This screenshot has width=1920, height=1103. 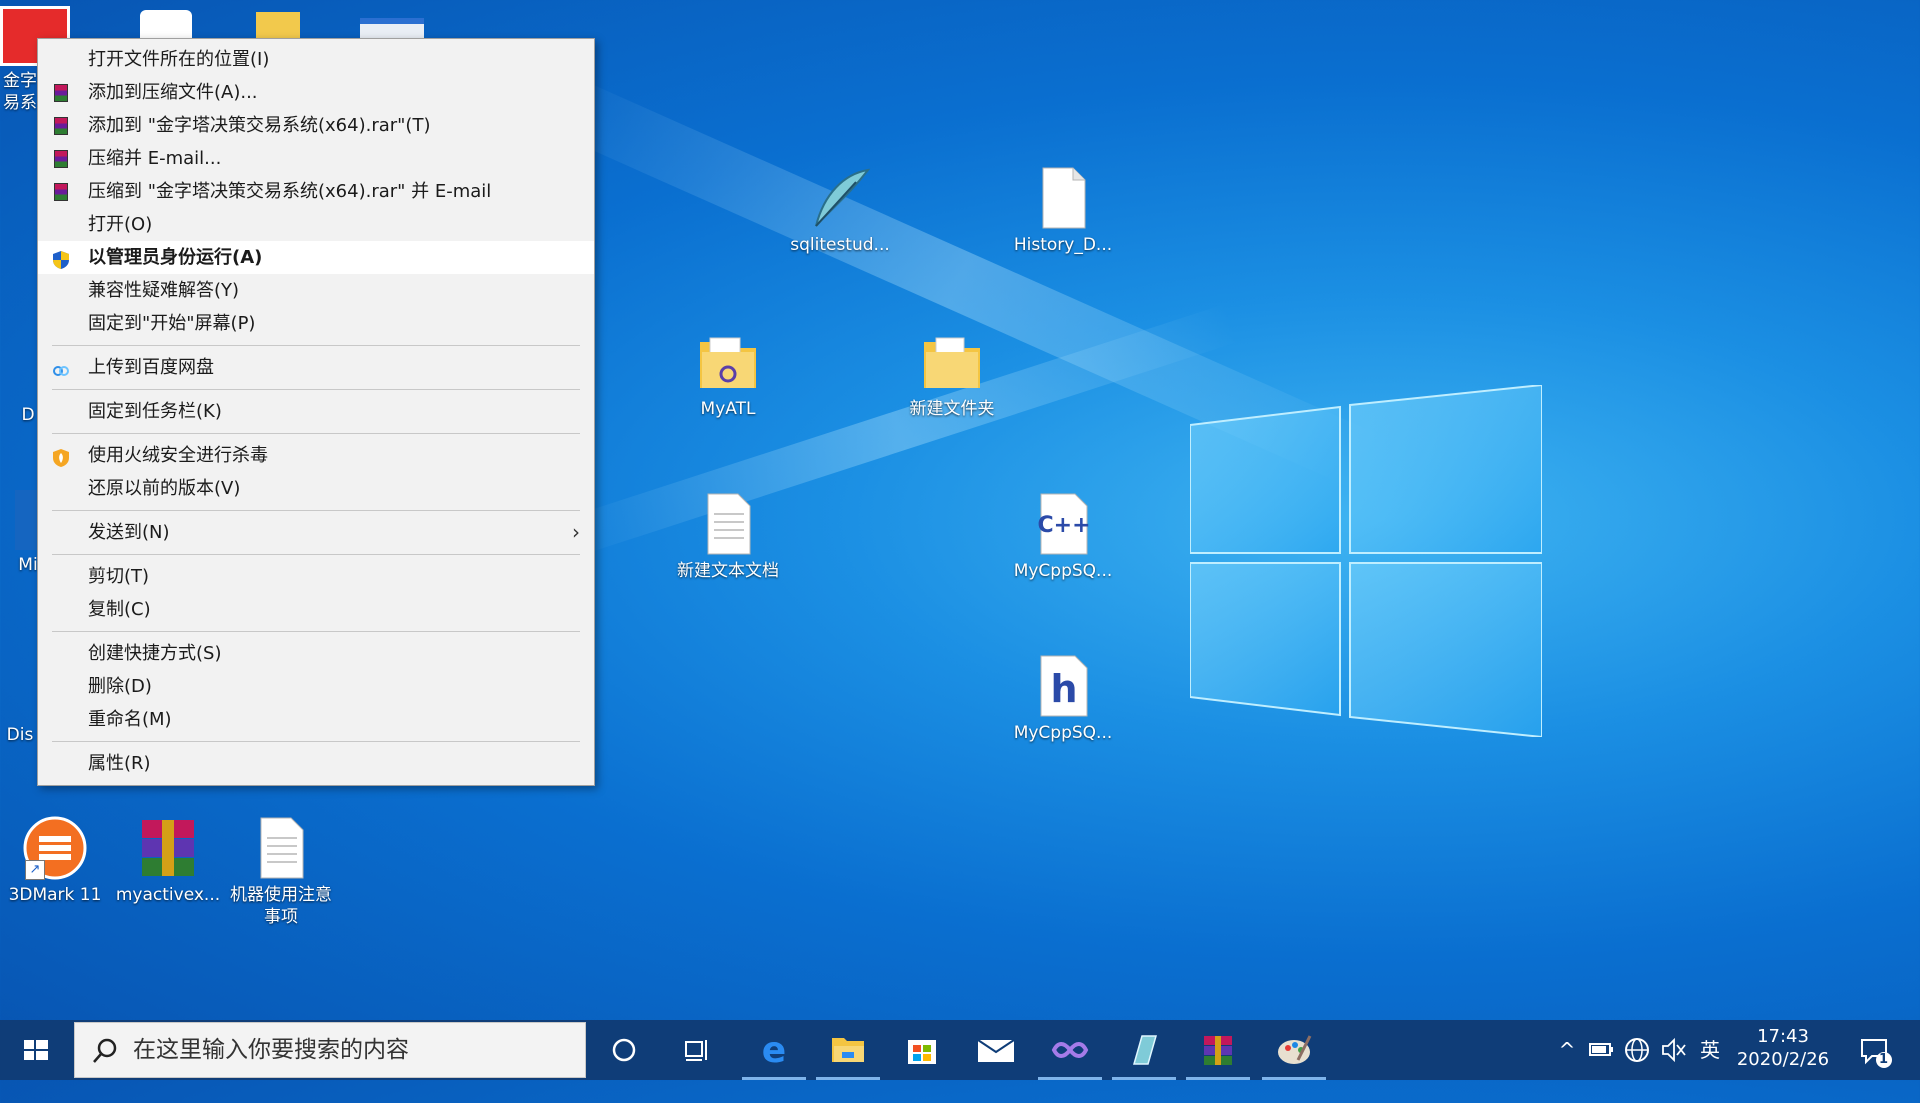 What do you see at coordinates (1783, 1050) in the screenshot?
I see `clock: 17:43 2020/2/26` at bounding box center [1783, 1050].